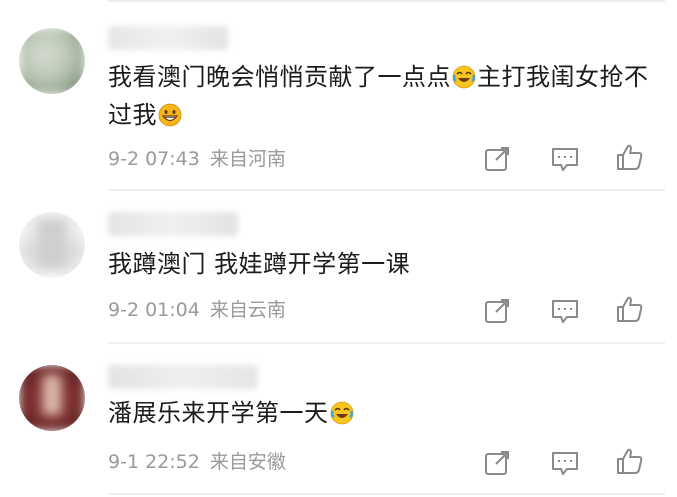  What do you see at coordinates (170, 115) in the screenshot?
I see `grin-emoji-icon` at bounding box center [170, 115].